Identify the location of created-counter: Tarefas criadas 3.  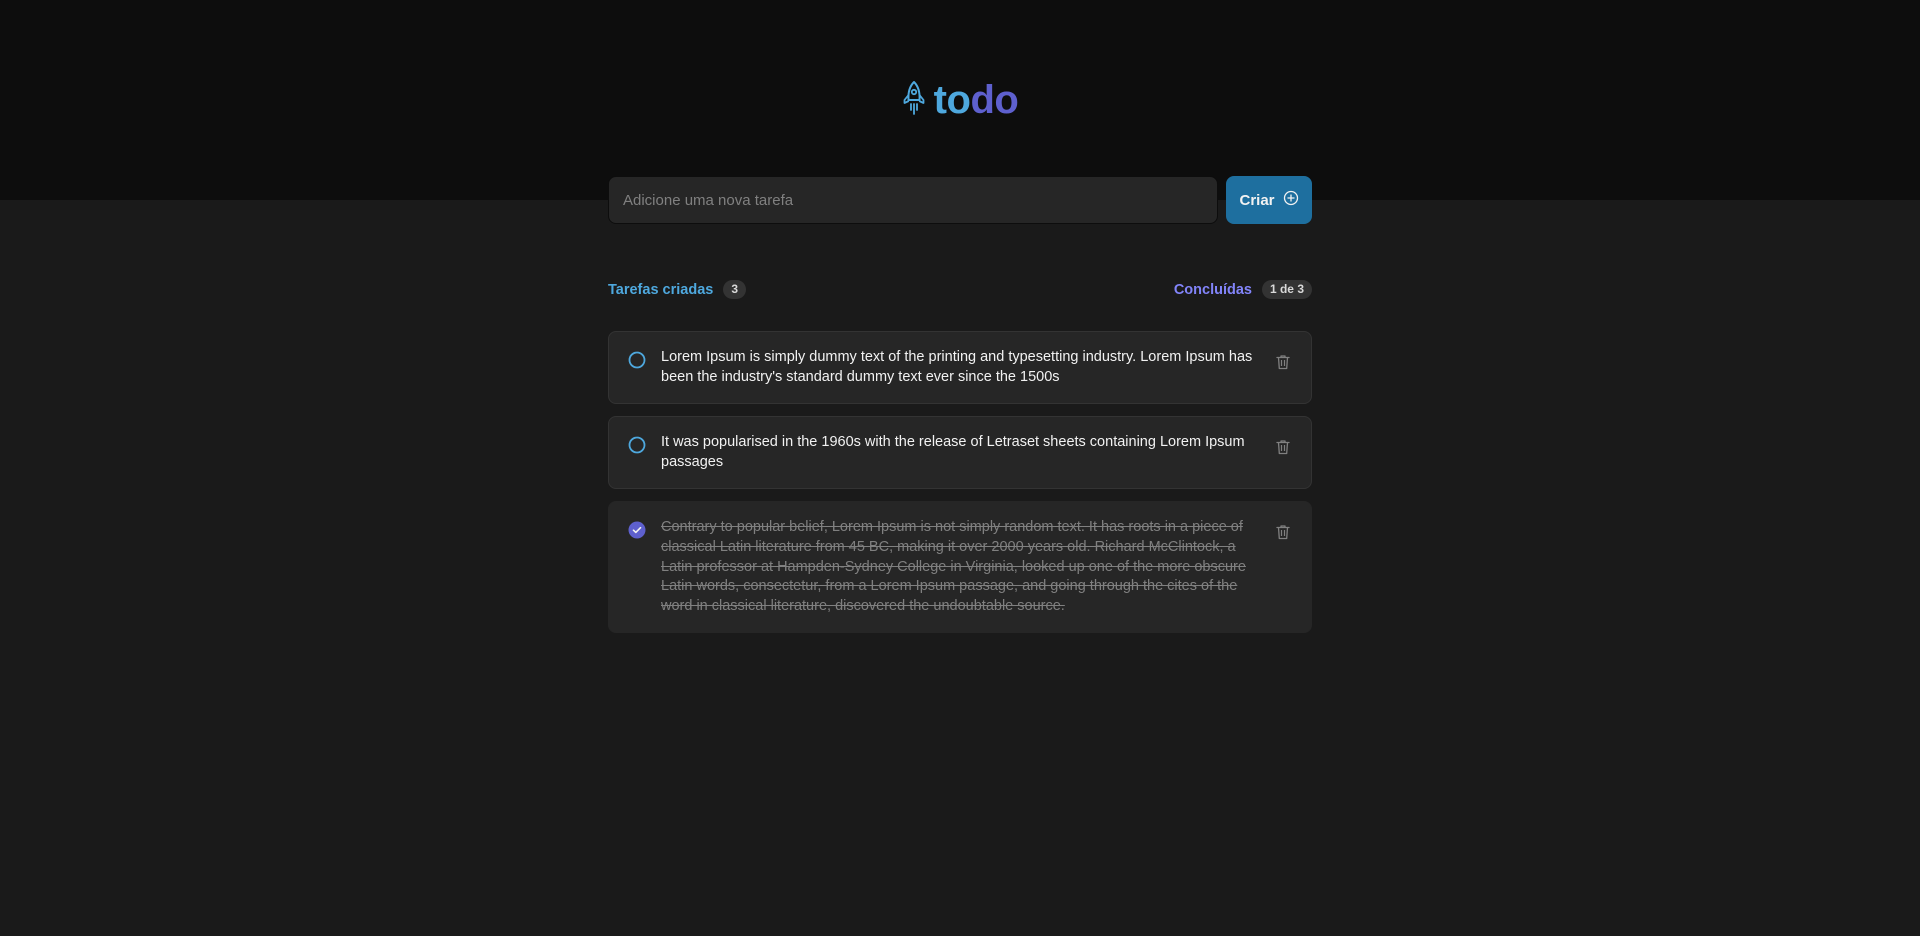
(677, 289).